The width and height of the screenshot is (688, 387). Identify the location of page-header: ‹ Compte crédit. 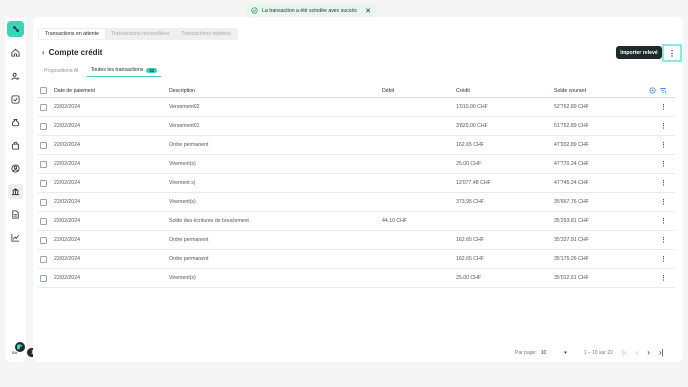
(72, 52).